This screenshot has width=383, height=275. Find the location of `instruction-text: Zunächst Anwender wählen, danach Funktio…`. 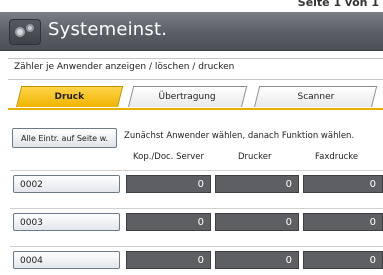

instruction-text: Zunächst Anwender wählen, danach Funktio… is located at coordinates (239, 136).